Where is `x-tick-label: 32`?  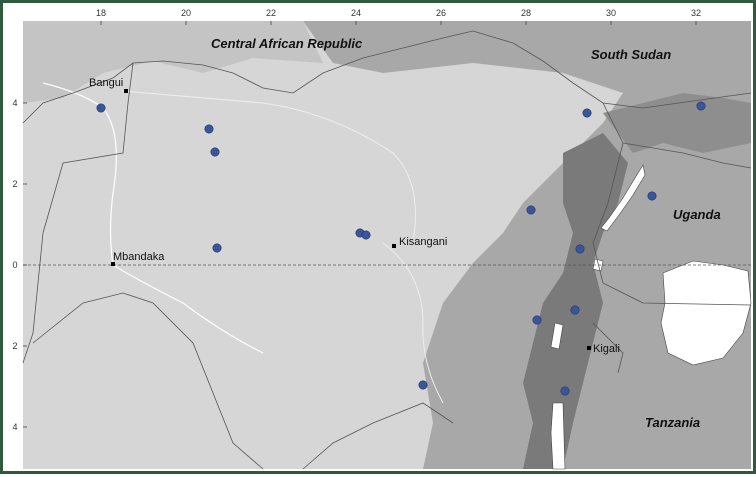 x-tick-label: 32 is located at coordinates (696, 13).